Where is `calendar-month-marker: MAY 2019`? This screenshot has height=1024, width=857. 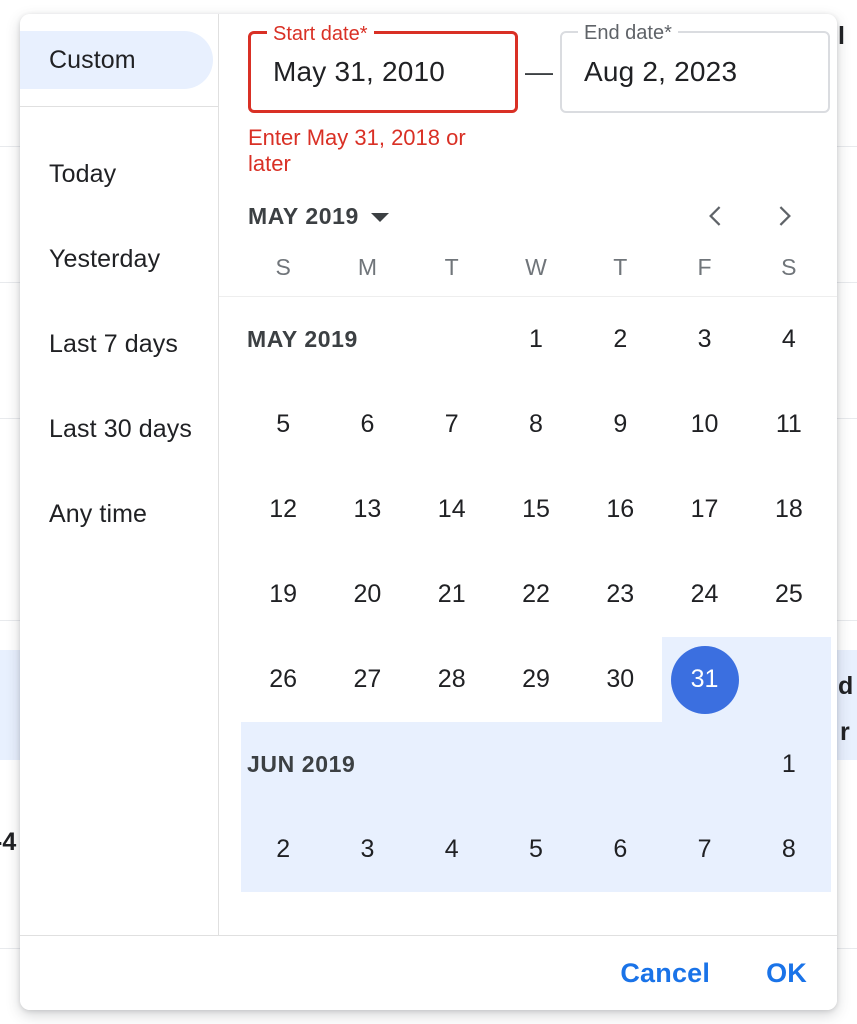 calendar-month-marker: MAY 2019 is located at coordinates (302, 339).